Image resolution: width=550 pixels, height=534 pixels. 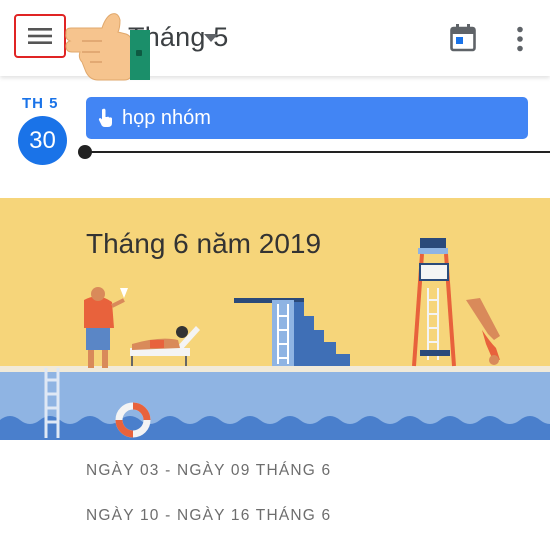 What do you see at coordinates (107, 47) in the screenshot?
I see `pointing-hand-icon` at bounding box center [107, 47].